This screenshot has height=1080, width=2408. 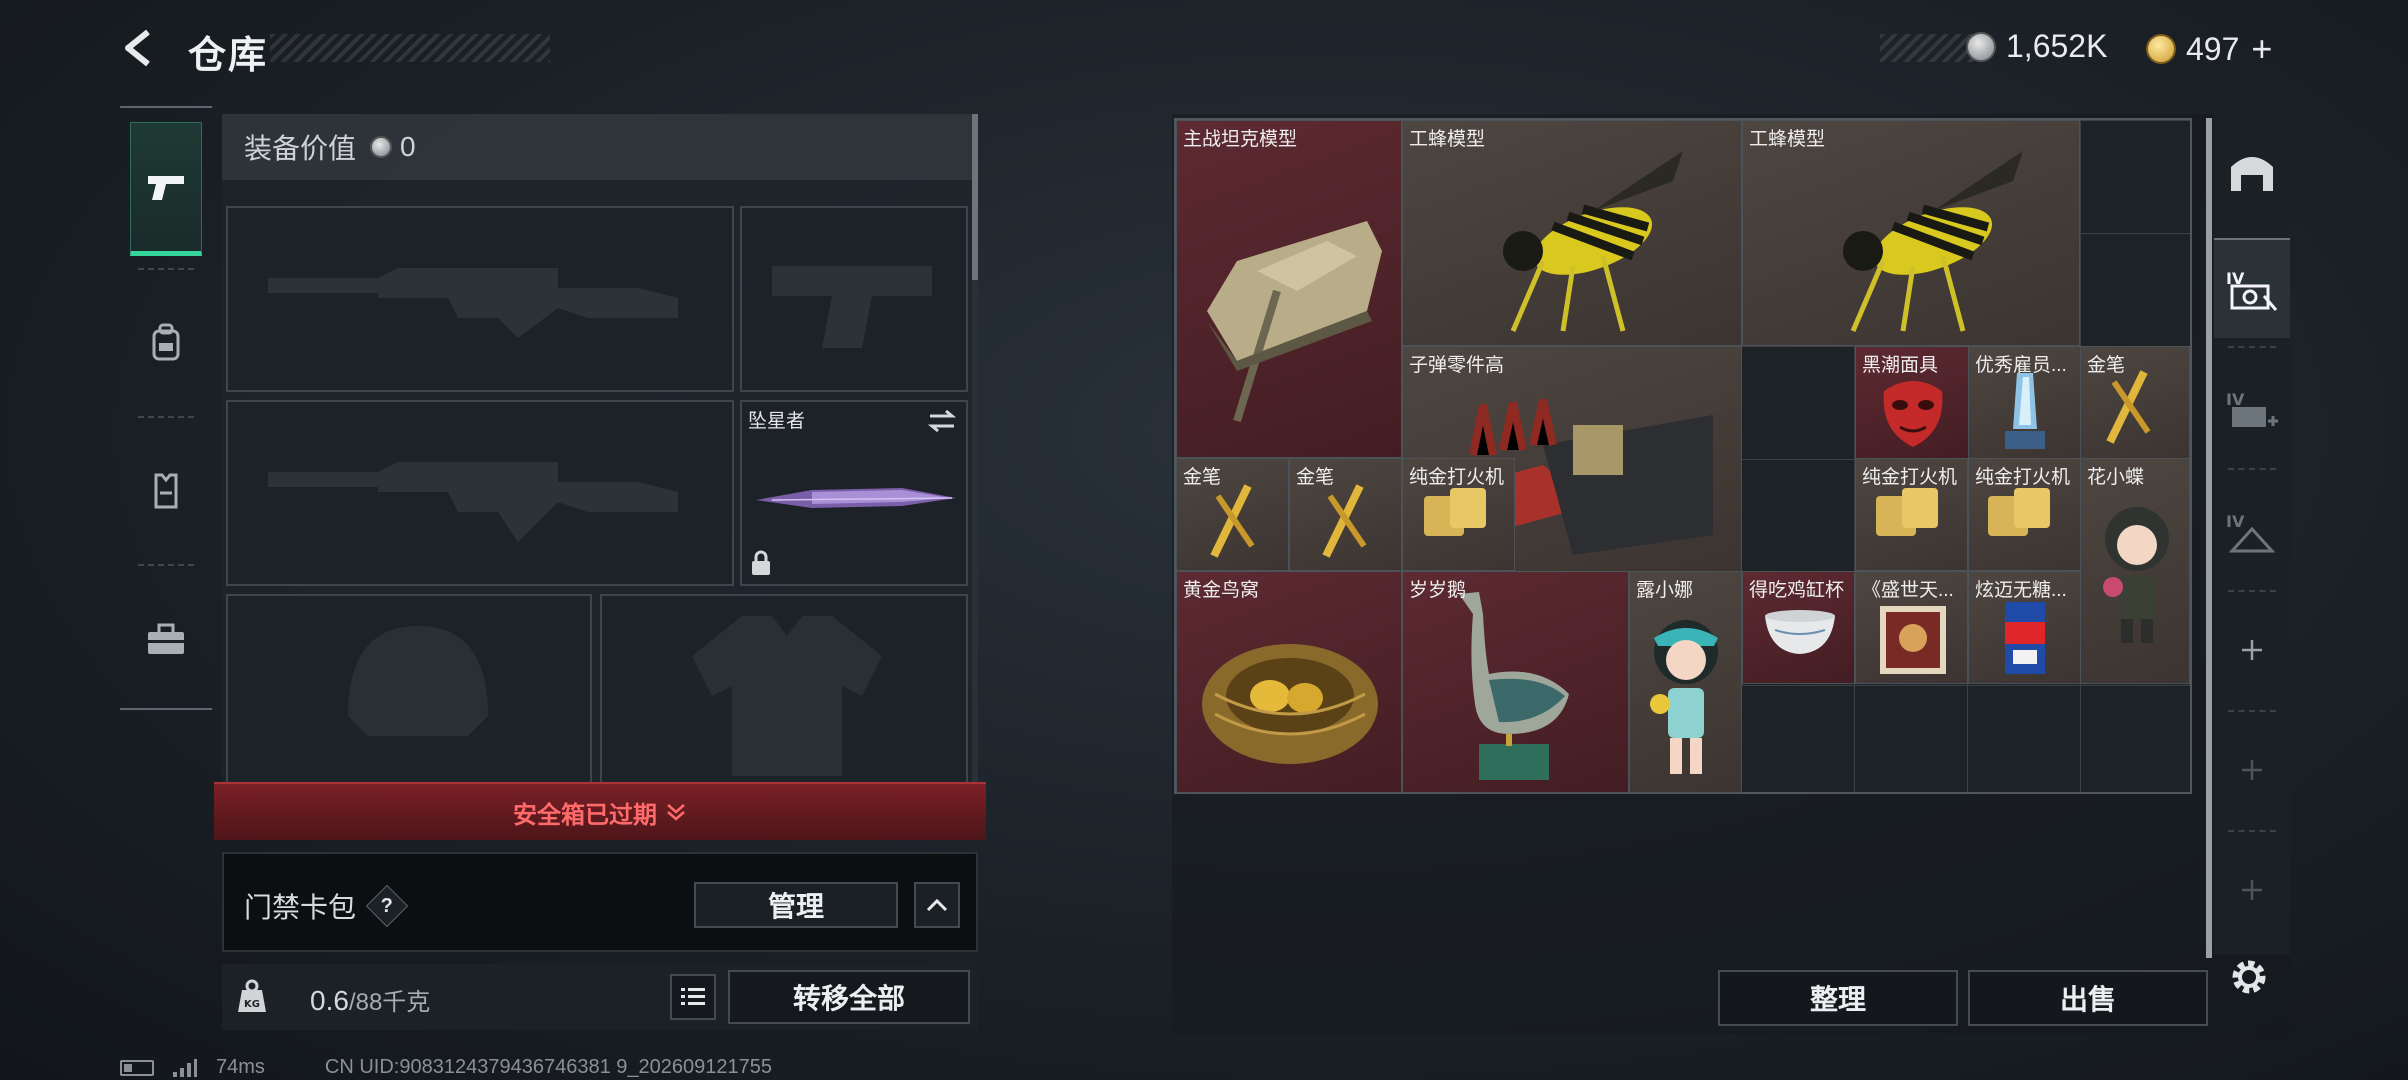 I want to click on trophy-icon, so click(x=2025, y=411).